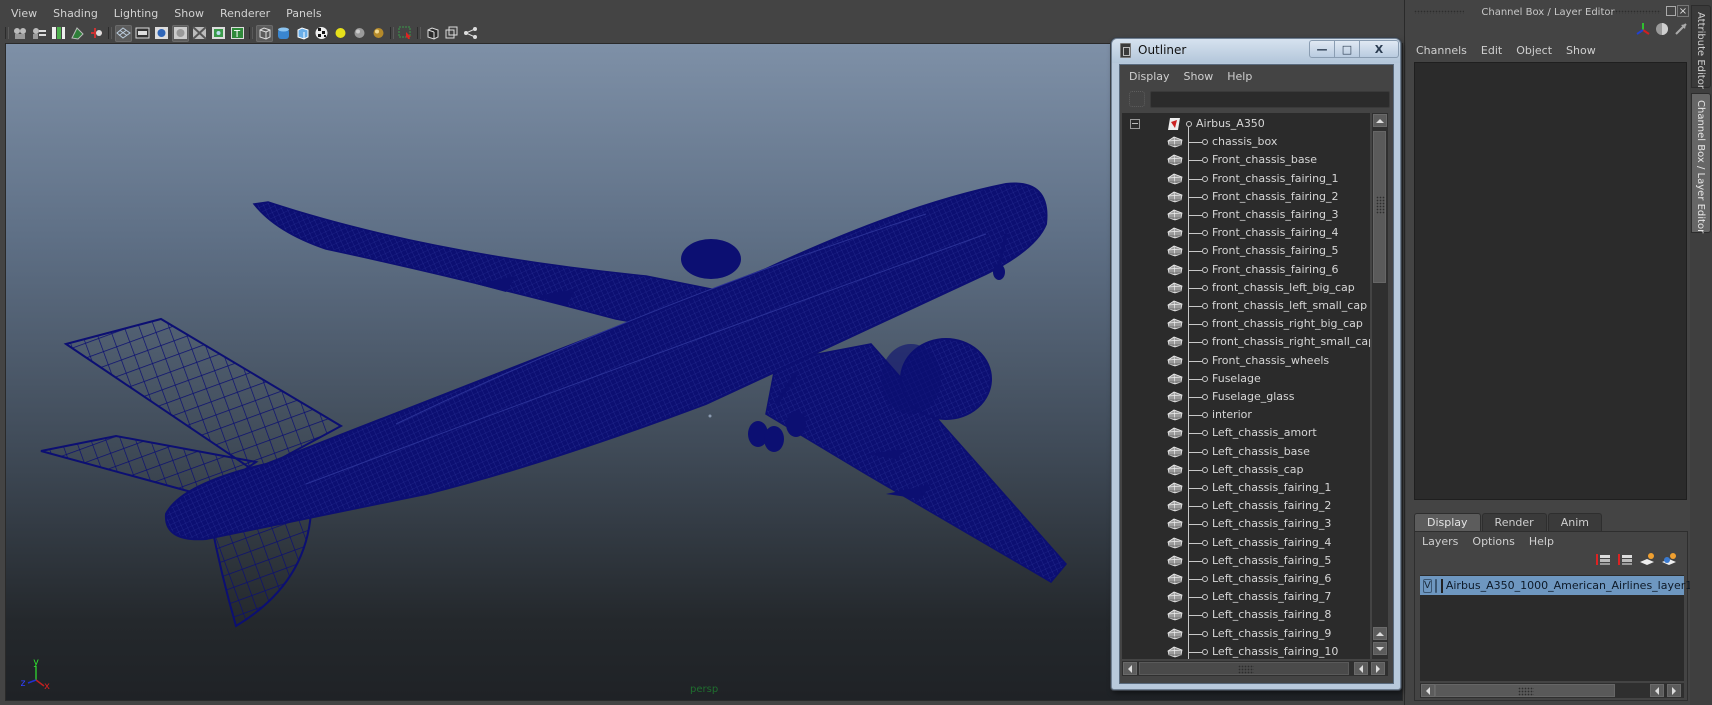 Image resolution: width=1712 pixels, height=705 pixels. I want to click on tree-row: front_chassis_left_big_cap, so click(1246, 288).